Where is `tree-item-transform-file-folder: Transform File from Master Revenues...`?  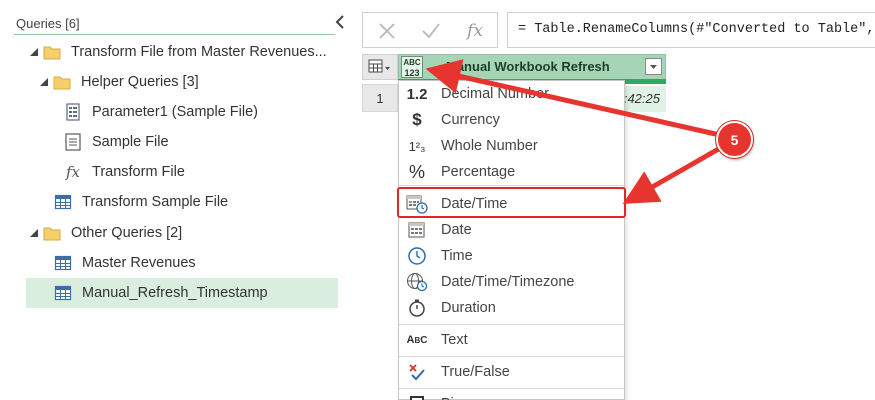
tree-item-transform-file-folder: Transform File from Master Revenues... is located at coordinates (181, 52).